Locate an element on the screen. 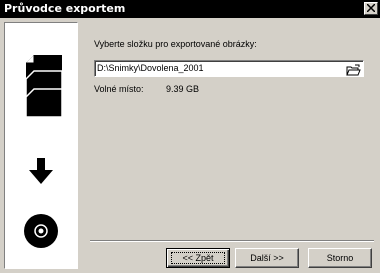 This screenshot has width=380, height=273. back-button: << Zpět is located at coordinates (198, 258).